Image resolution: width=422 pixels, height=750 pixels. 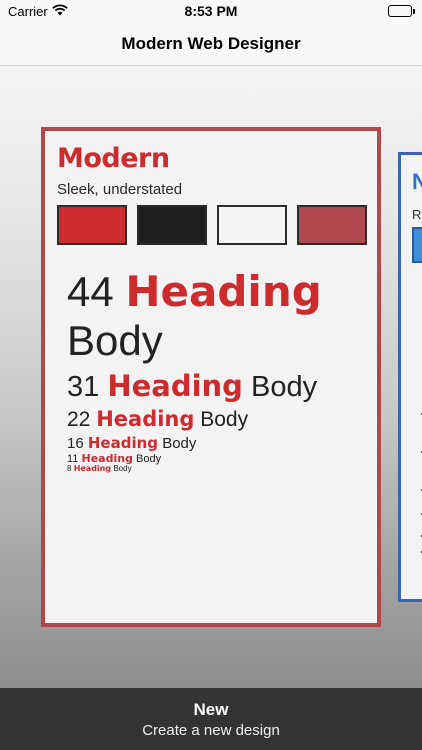 What do you see at coordinates (252, 225) in the screenshot?
I see `color-swatch-light` at bounding box center [252, 225].